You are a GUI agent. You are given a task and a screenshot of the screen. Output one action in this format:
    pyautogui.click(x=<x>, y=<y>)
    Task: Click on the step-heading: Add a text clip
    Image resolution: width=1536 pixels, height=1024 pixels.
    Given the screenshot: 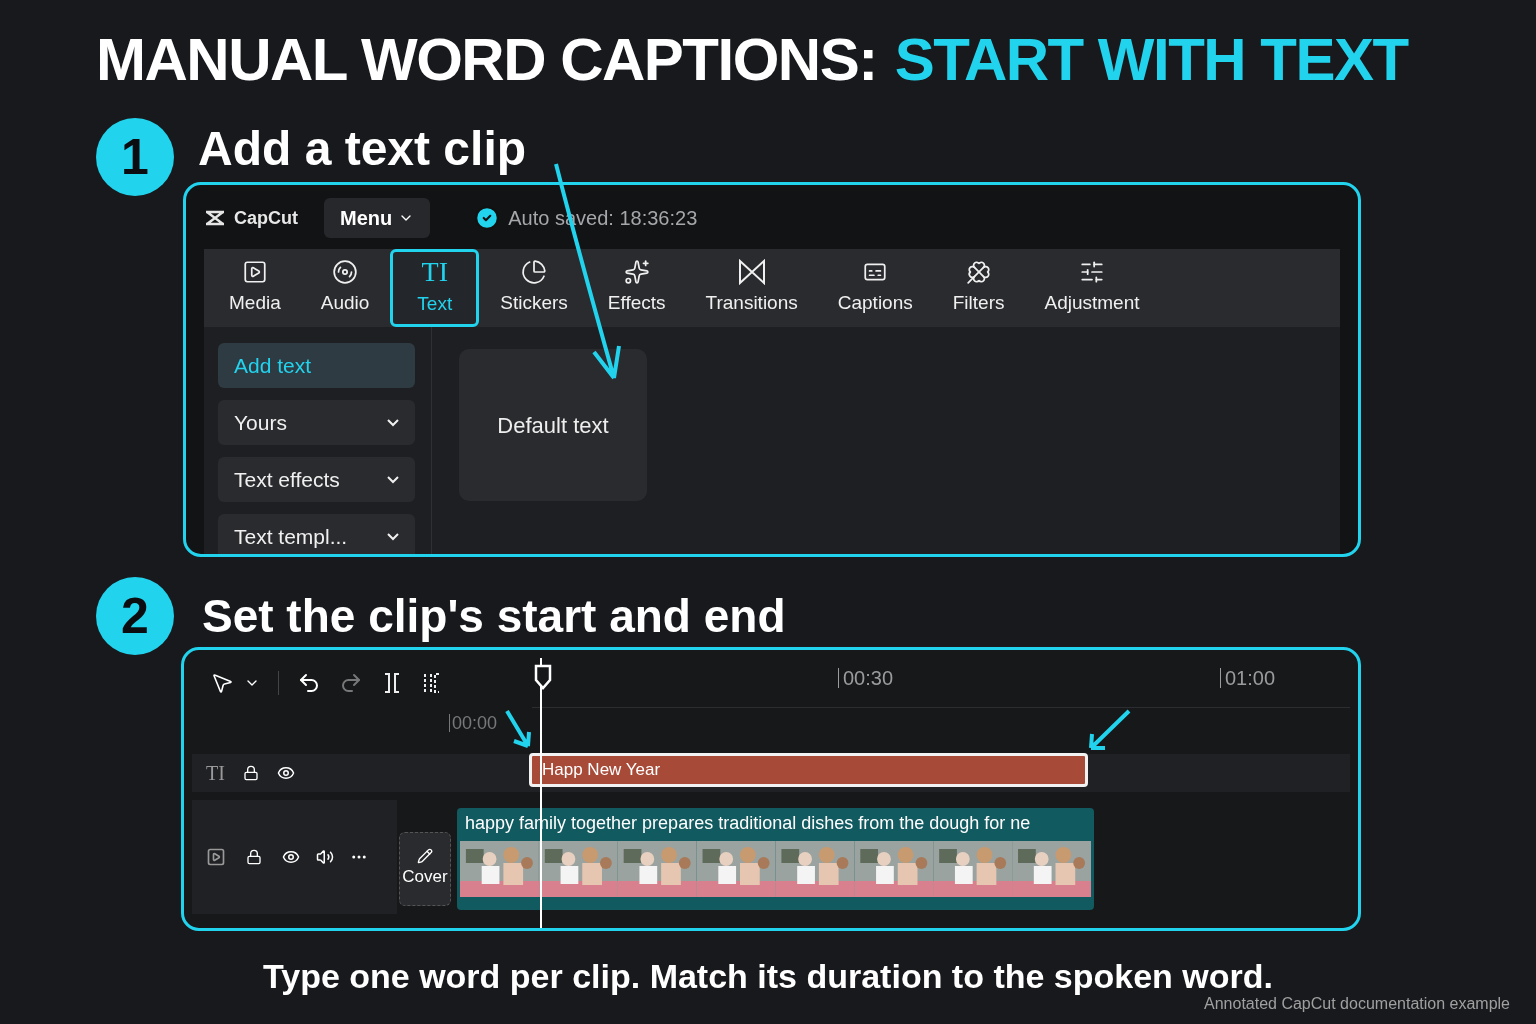 What is the action you would take?
    pyautogui.click(x=362, y=149)
    